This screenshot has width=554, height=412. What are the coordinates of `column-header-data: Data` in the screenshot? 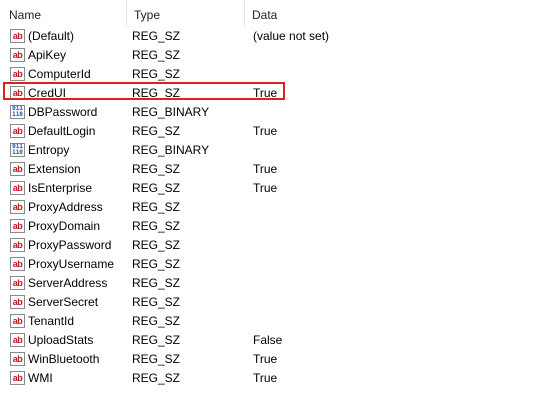 It's located at (399, 13).